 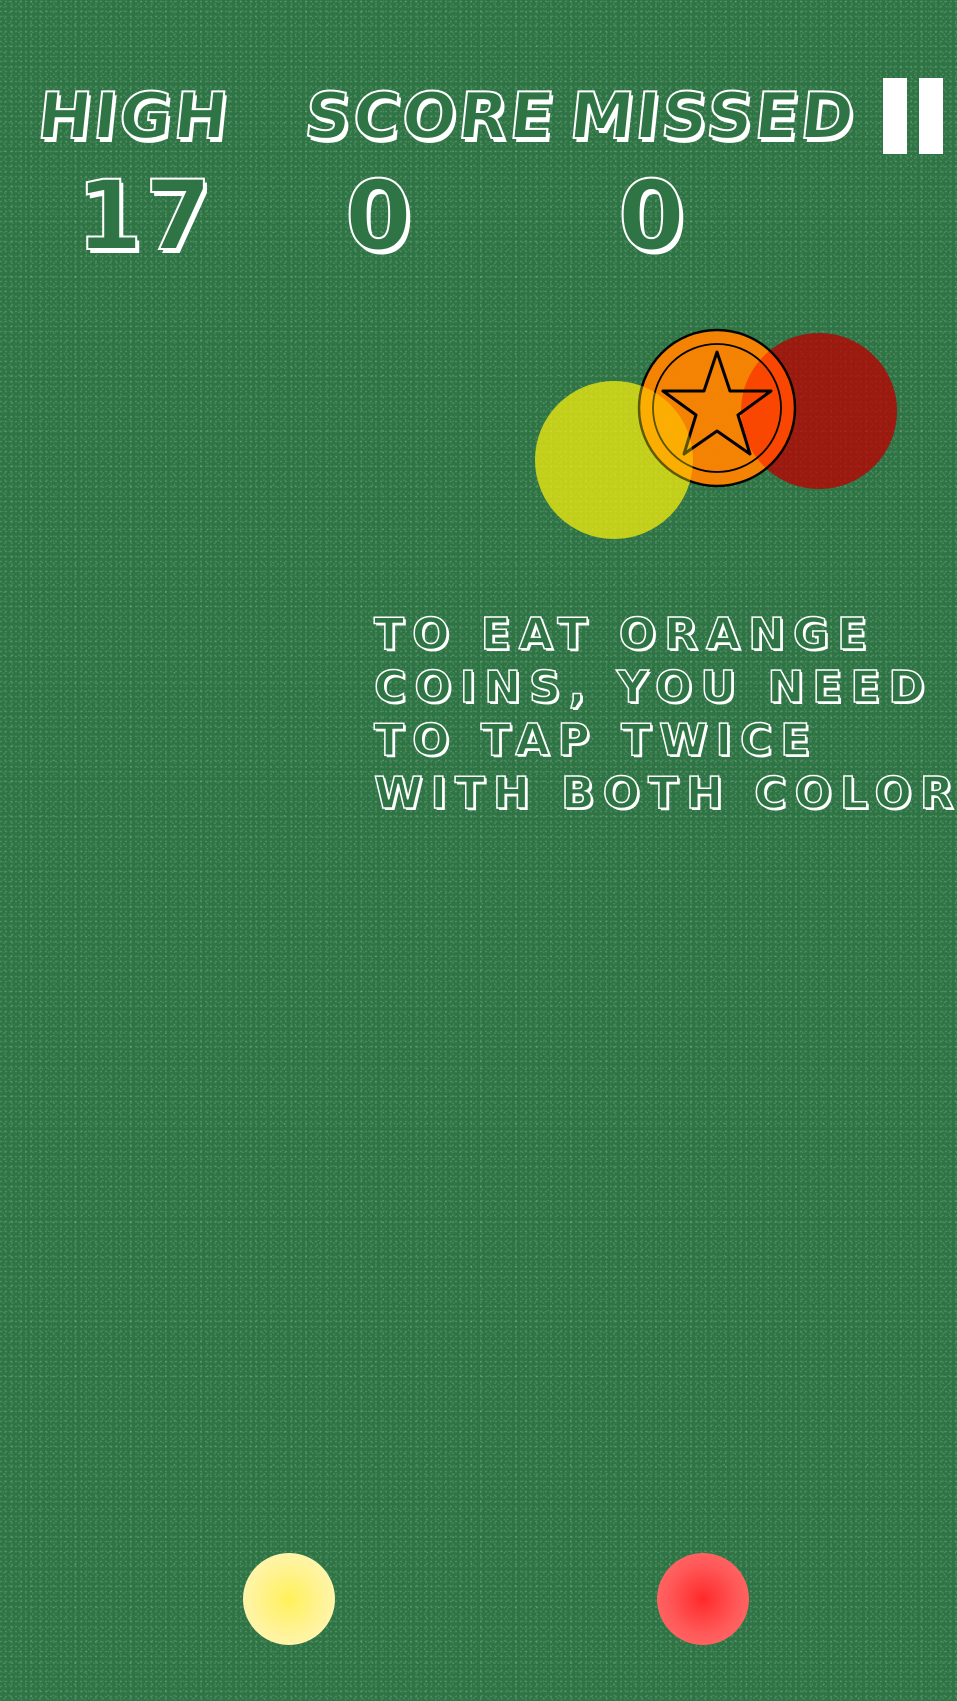 What do you see at coordinates (596, 740) in the screenshot?
I see `hint-line-3: TO TAP TWICE` at bounding box center [596, 740].